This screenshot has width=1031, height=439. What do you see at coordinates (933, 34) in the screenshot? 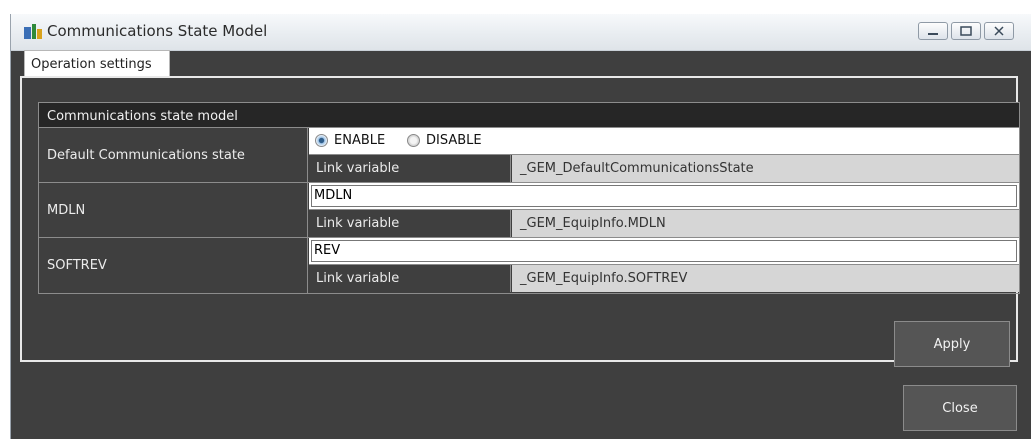
I see `minimize-icon` at bounding box center [933, 34].